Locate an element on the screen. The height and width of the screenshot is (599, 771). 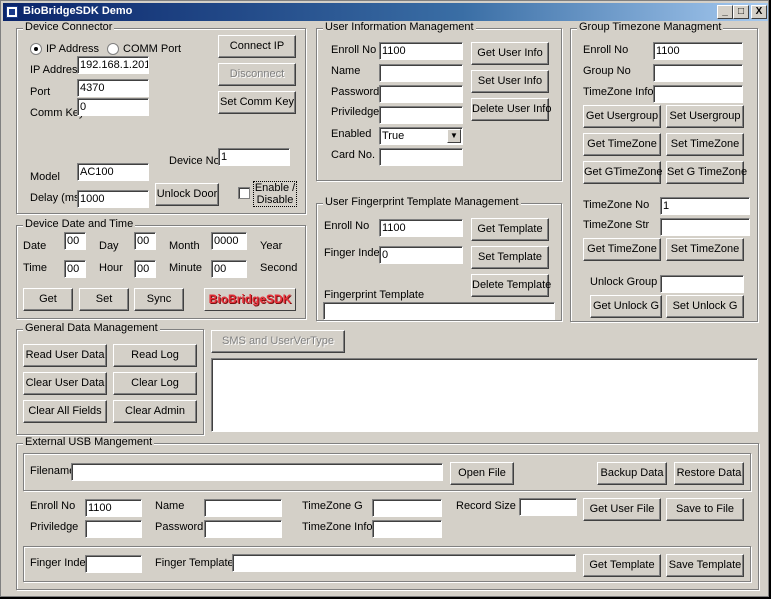
get-user-file-button: Get User File is located at coordinates (622, 509).